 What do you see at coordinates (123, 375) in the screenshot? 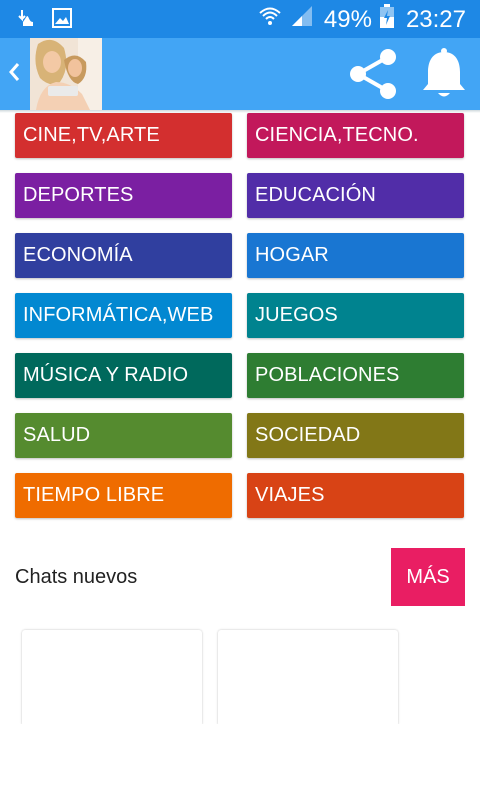
I see `category-musica-y-radio: MÚSICA Y RADIO` at bounding box center [123, 375].